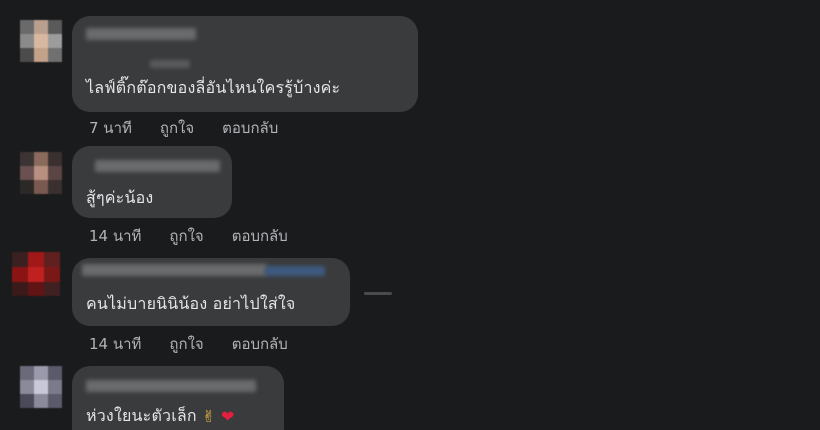 Image resolution: width=820 pixels, height=430 pixels. Describe the element at coordinates (141, 415) in the screenshot. I see `comment-text-body: ห่วงใยนะตัวเล็ก` at that location.